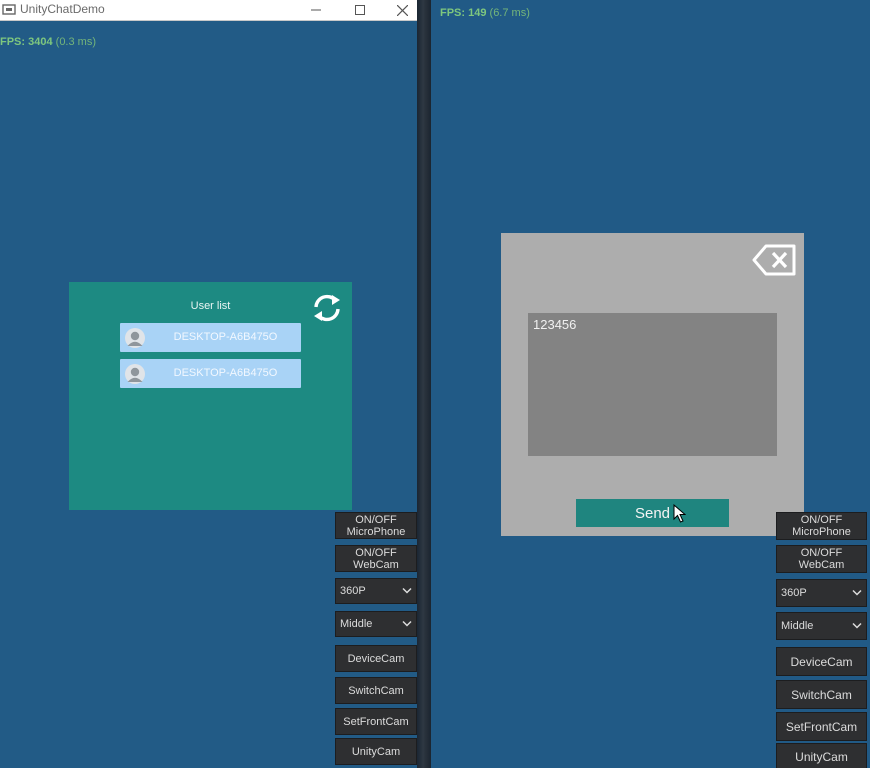 The image size is (870, 768). What do you see at coordinates (774, 260) in the screenshot?
I see `backspace-close-icon` at bounding box center [774, 260].